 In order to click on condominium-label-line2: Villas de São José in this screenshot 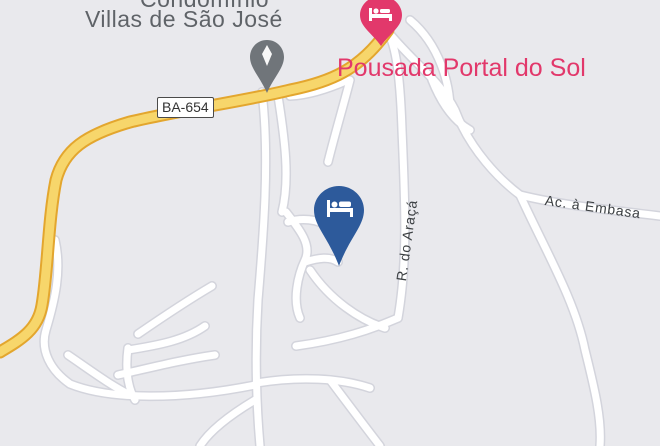, I will do `click(184, 19)`.